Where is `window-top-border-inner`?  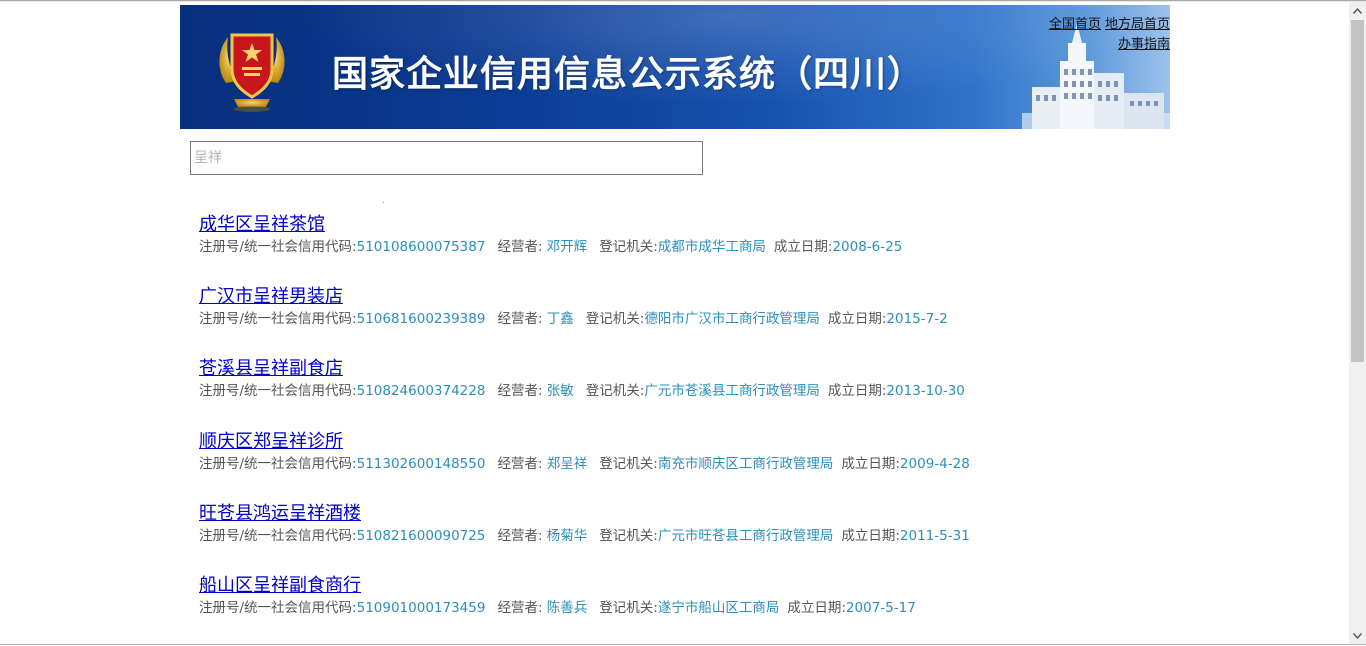 window-top-border-inner is located at coordinates (683, 1).